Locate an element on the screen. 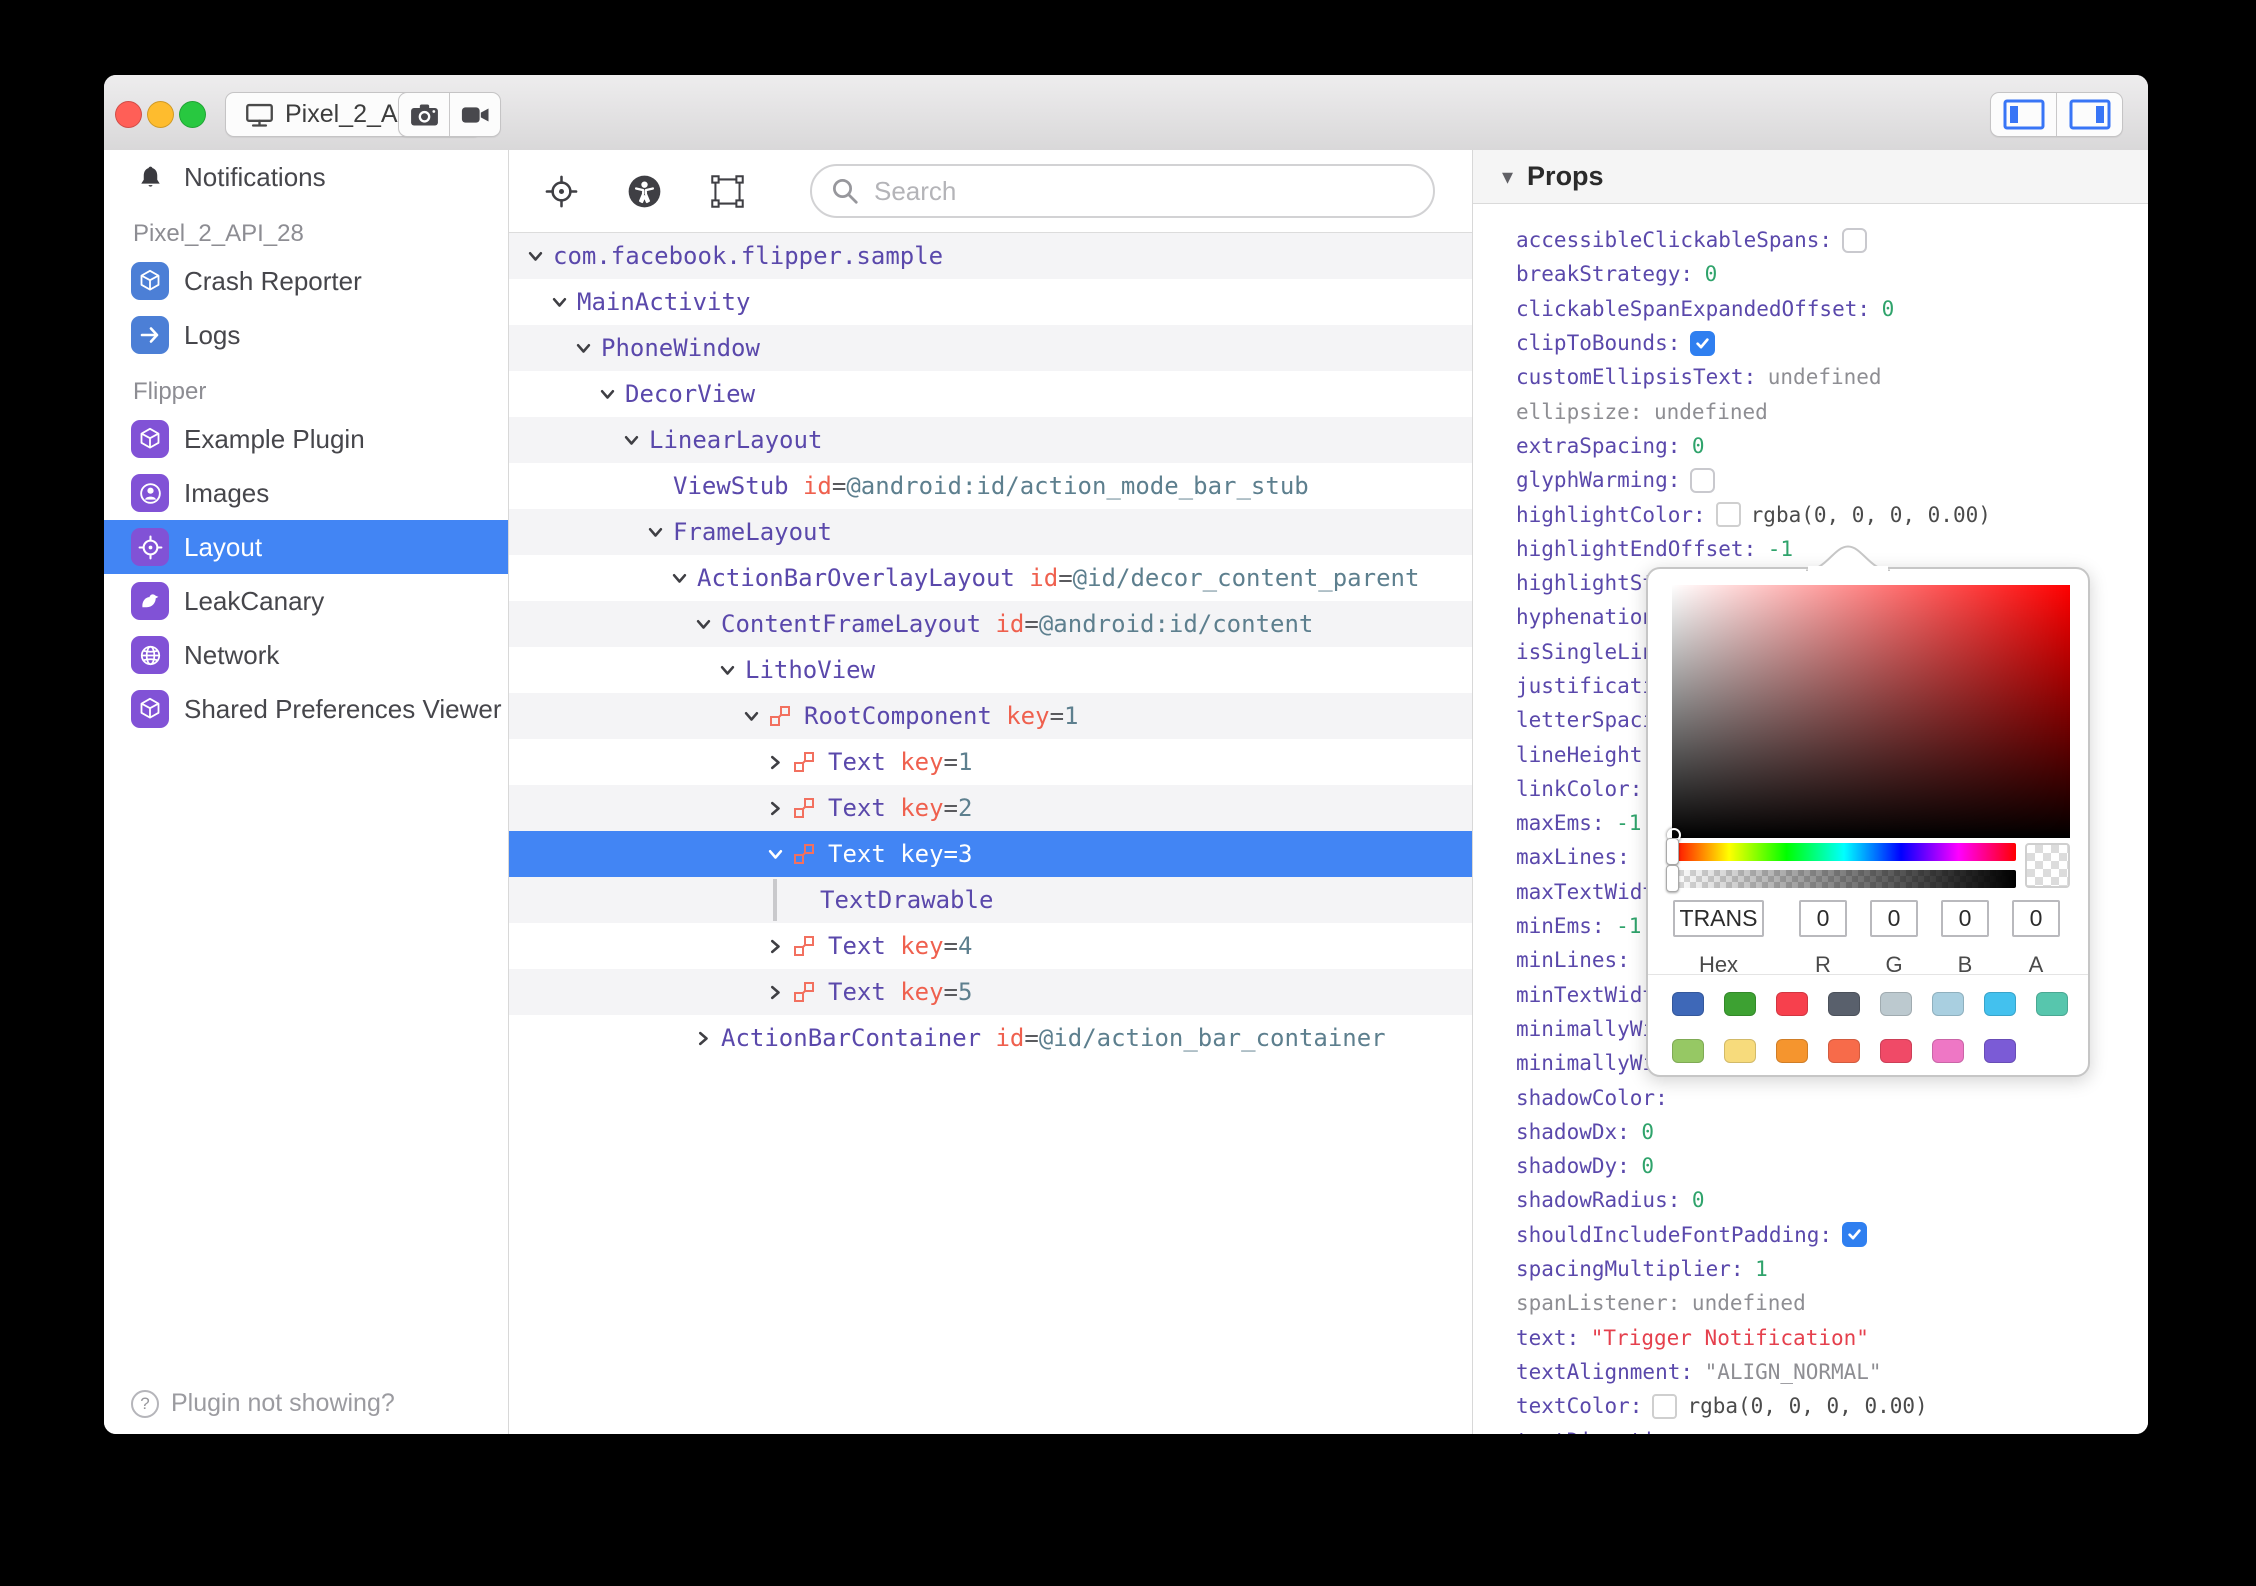 This screenshot has height=1586, width=2256. green-input is located at coordinates (1894, 918).